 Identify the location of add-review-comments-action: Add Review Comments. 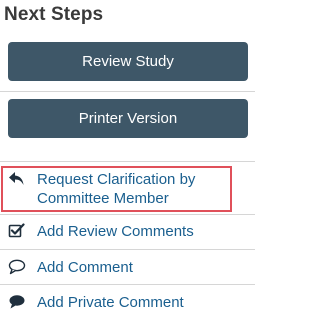
(127, 232).